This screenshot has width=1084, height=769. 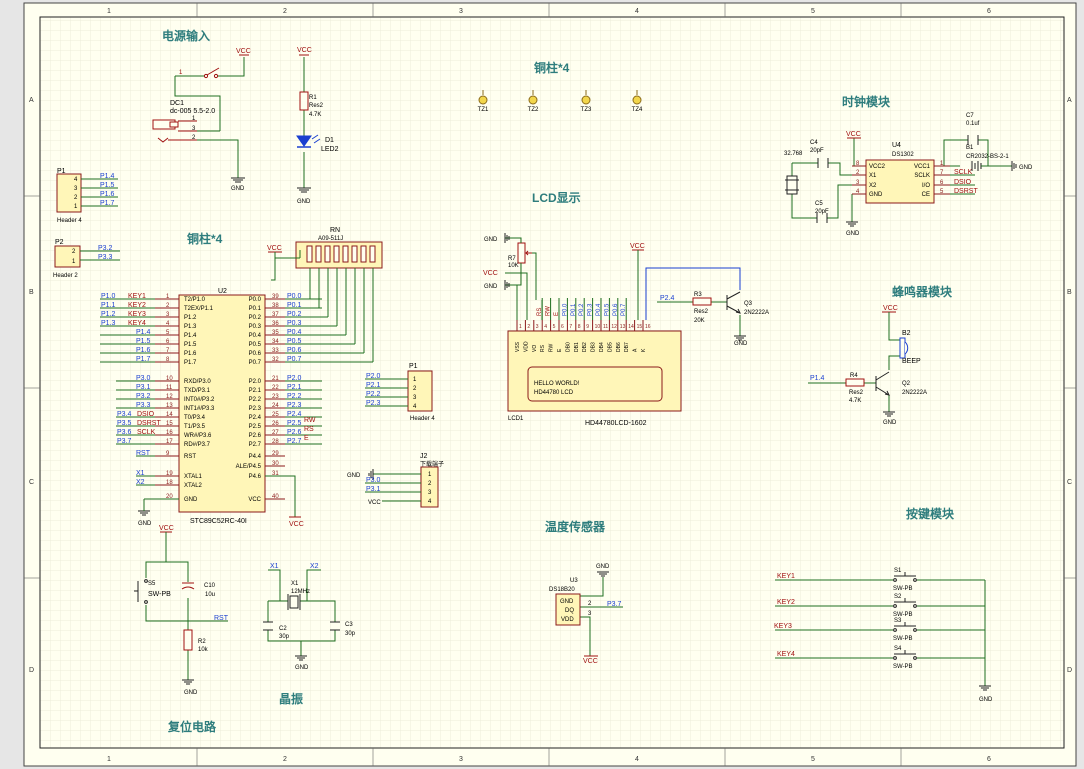 What do you see at coordinates (295, 584) in the screenshot?
I see `x1-ref: X1` at bounding box center [295, 584].